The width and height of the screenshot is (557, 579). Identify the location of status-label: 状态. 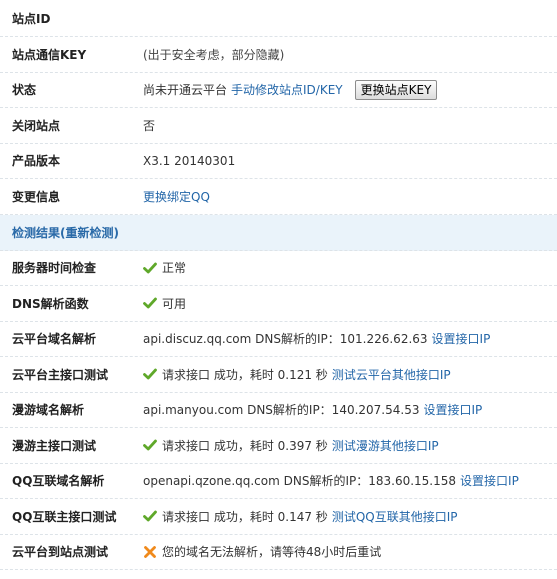
(24, 90).